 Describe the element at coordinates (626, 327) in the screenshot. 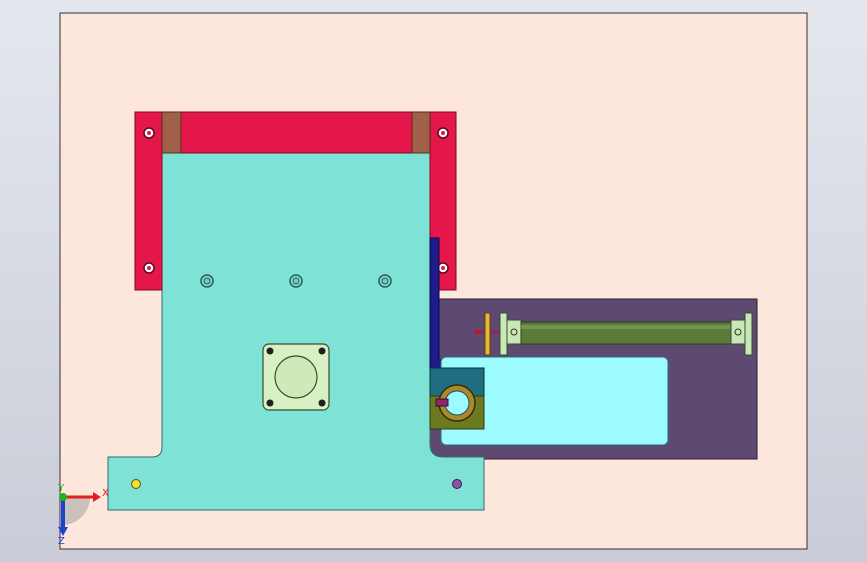

I see `cylinder-tube-highlight` at that location.